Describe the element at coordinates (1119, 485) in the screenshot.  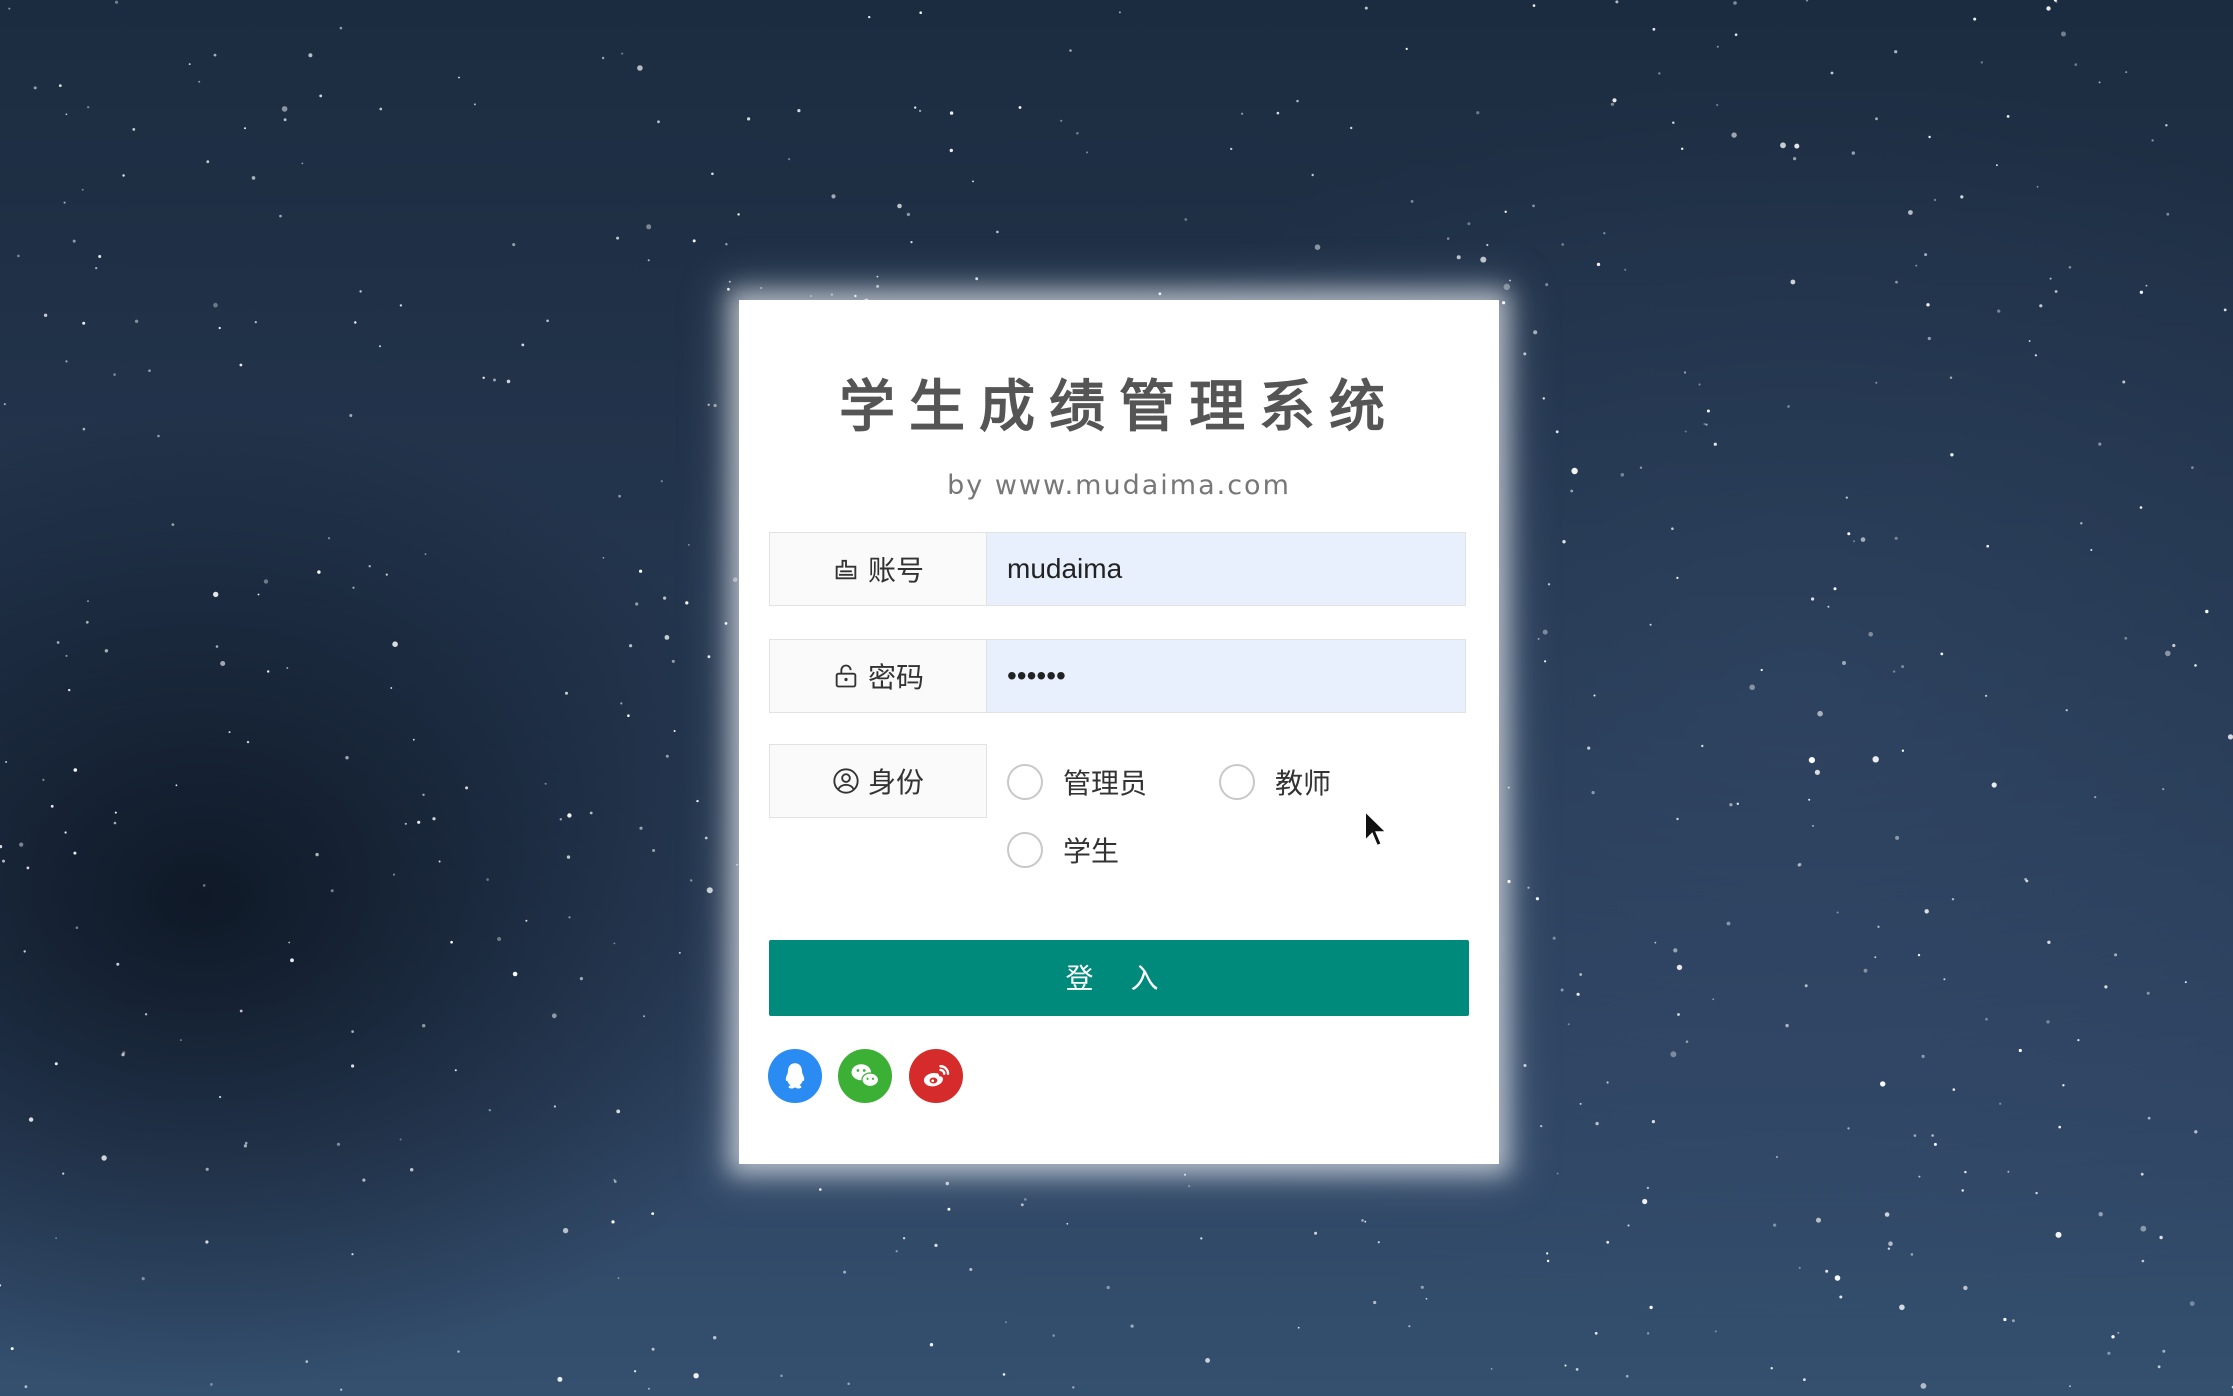
I see `subtitle: by www.mudaima.com` at that location.